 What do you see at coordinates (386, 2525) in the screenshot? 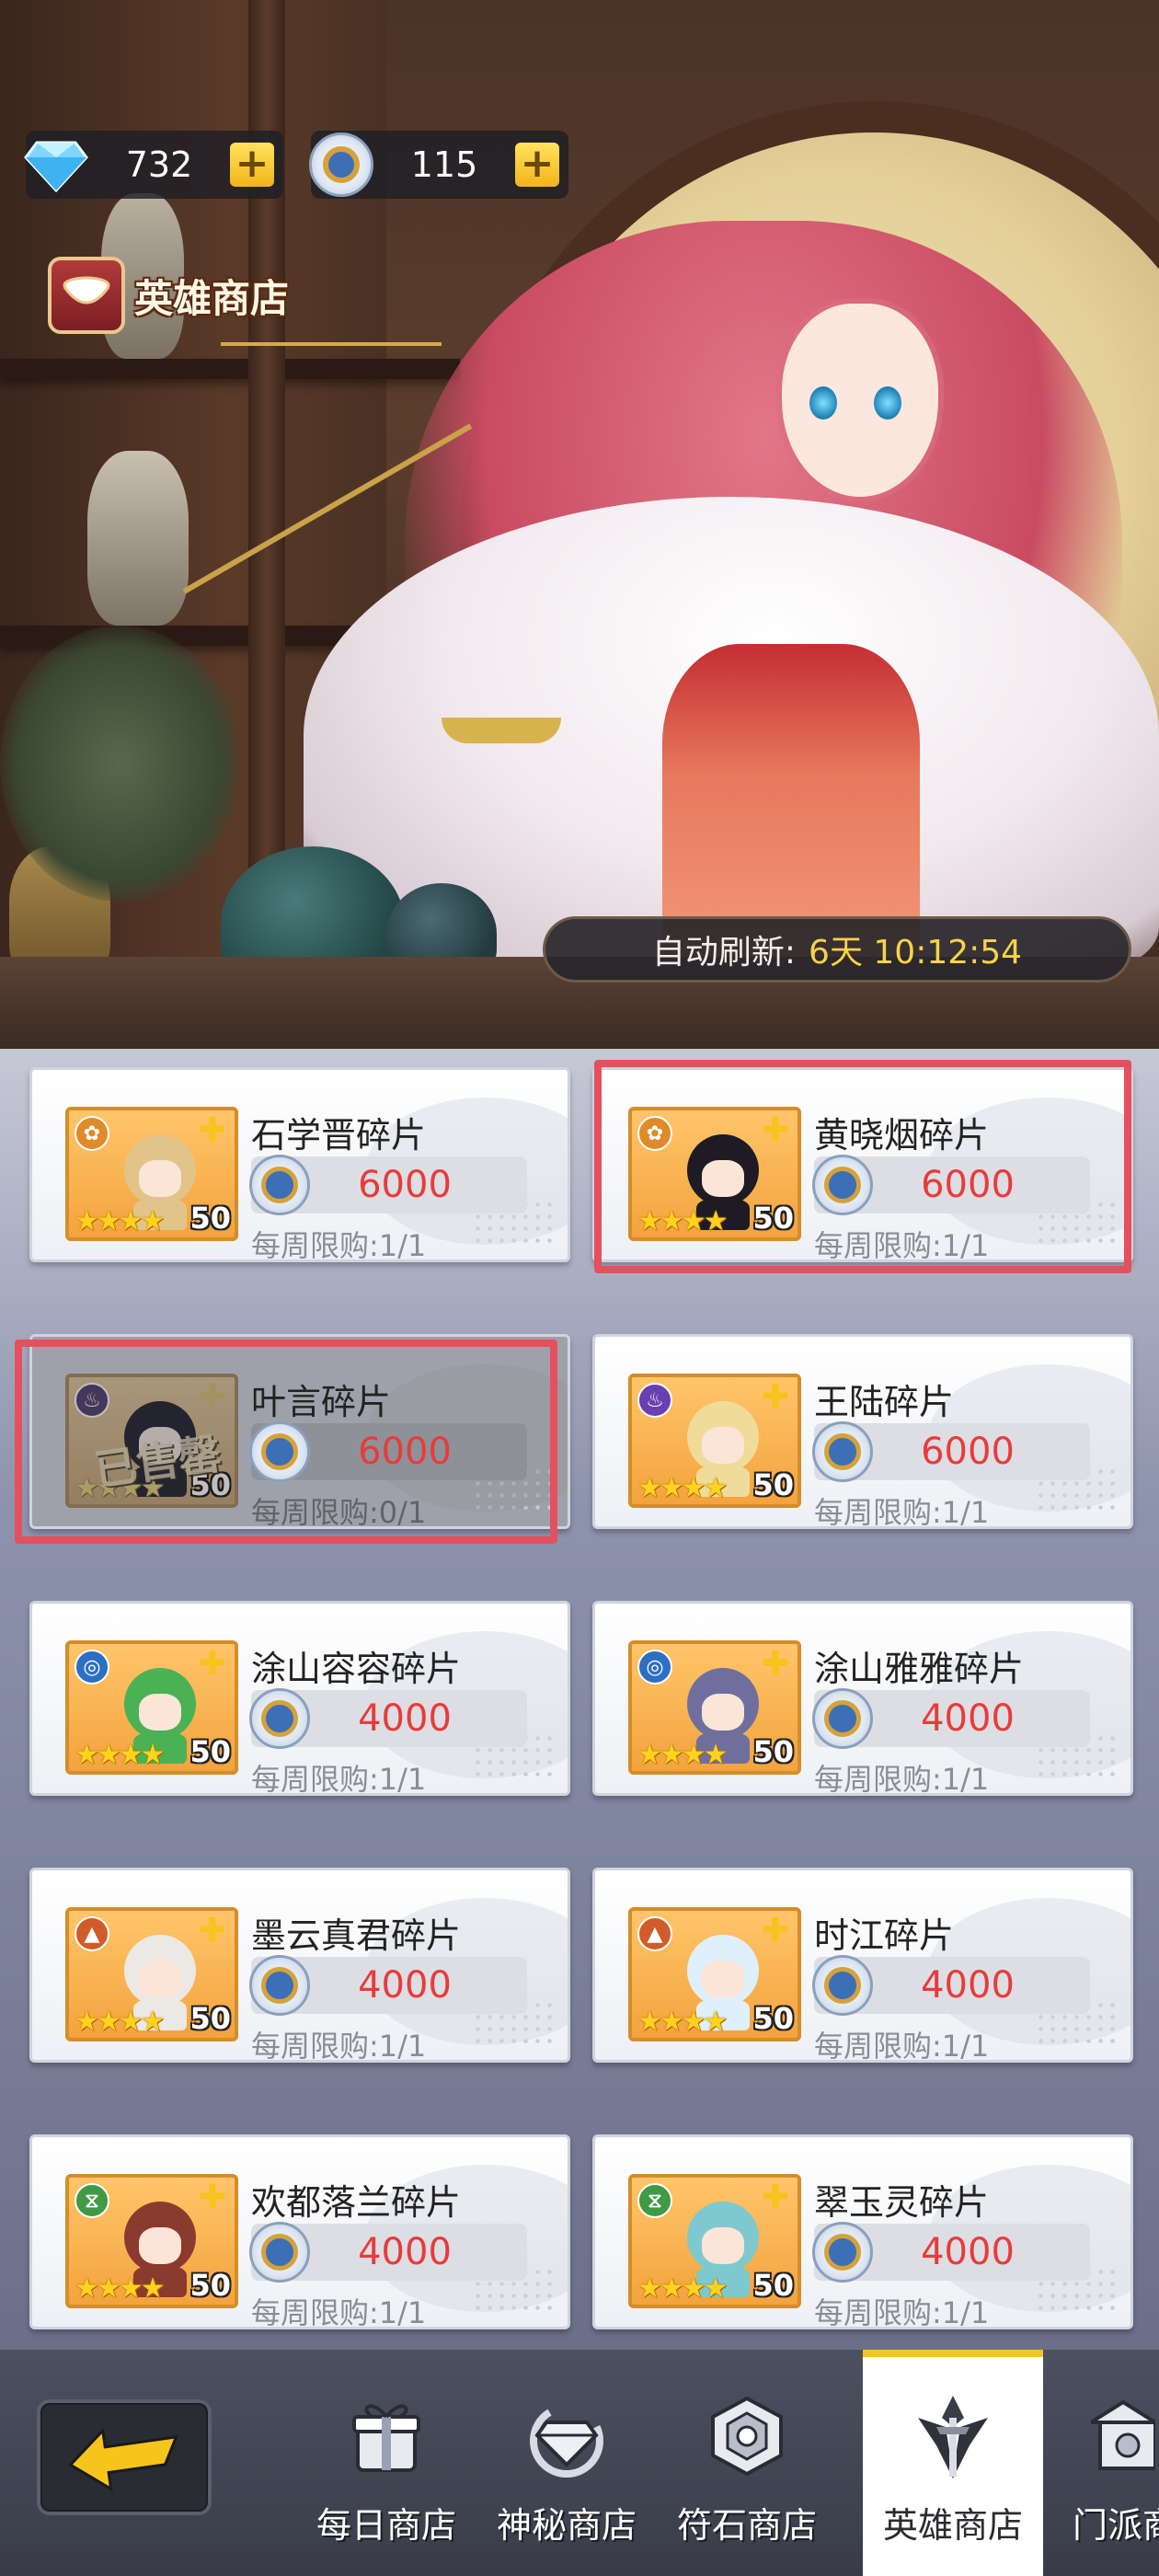
I see `tab-label: 每日商店` at bounding box center [386, 2525].